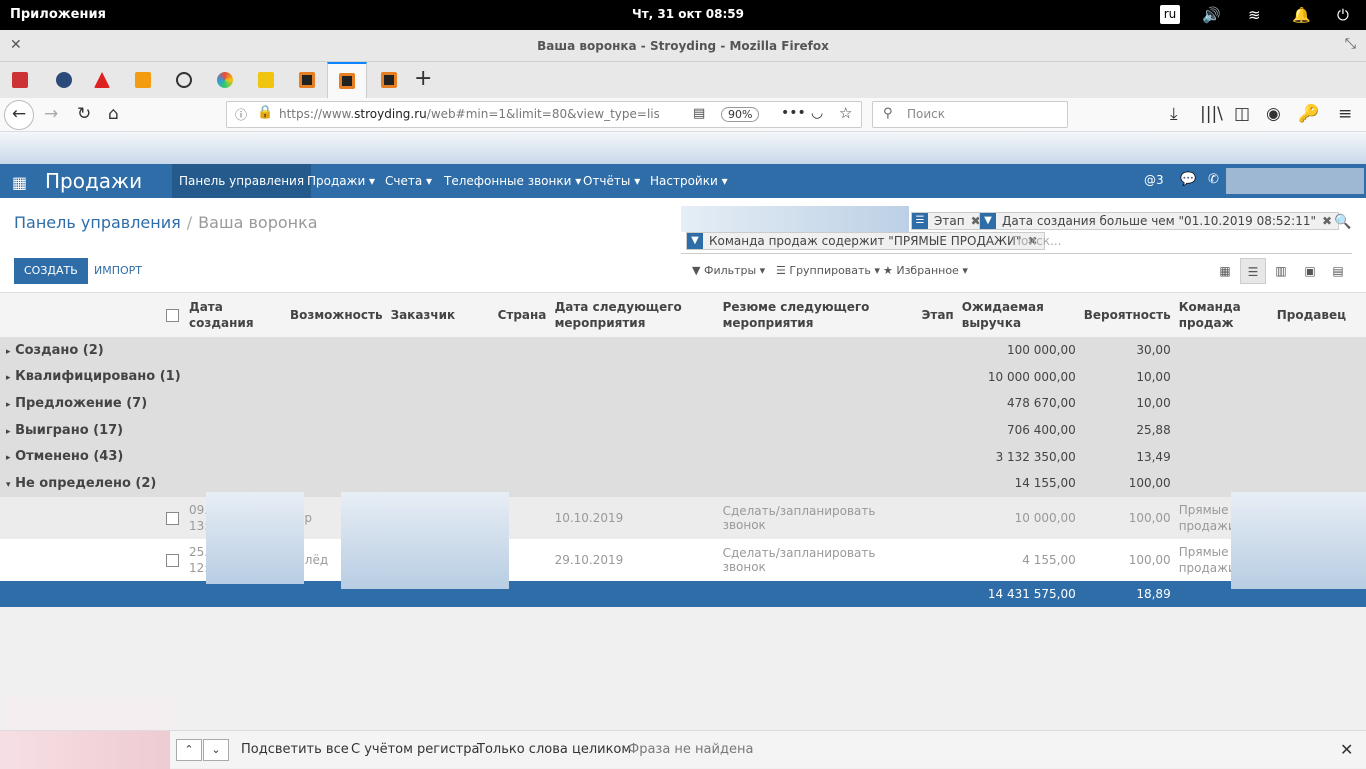 The image size is (1366, 769). Describe the element at coordinates (938, 315) in the screenshot. I see `col-stage: Этап` at that location.